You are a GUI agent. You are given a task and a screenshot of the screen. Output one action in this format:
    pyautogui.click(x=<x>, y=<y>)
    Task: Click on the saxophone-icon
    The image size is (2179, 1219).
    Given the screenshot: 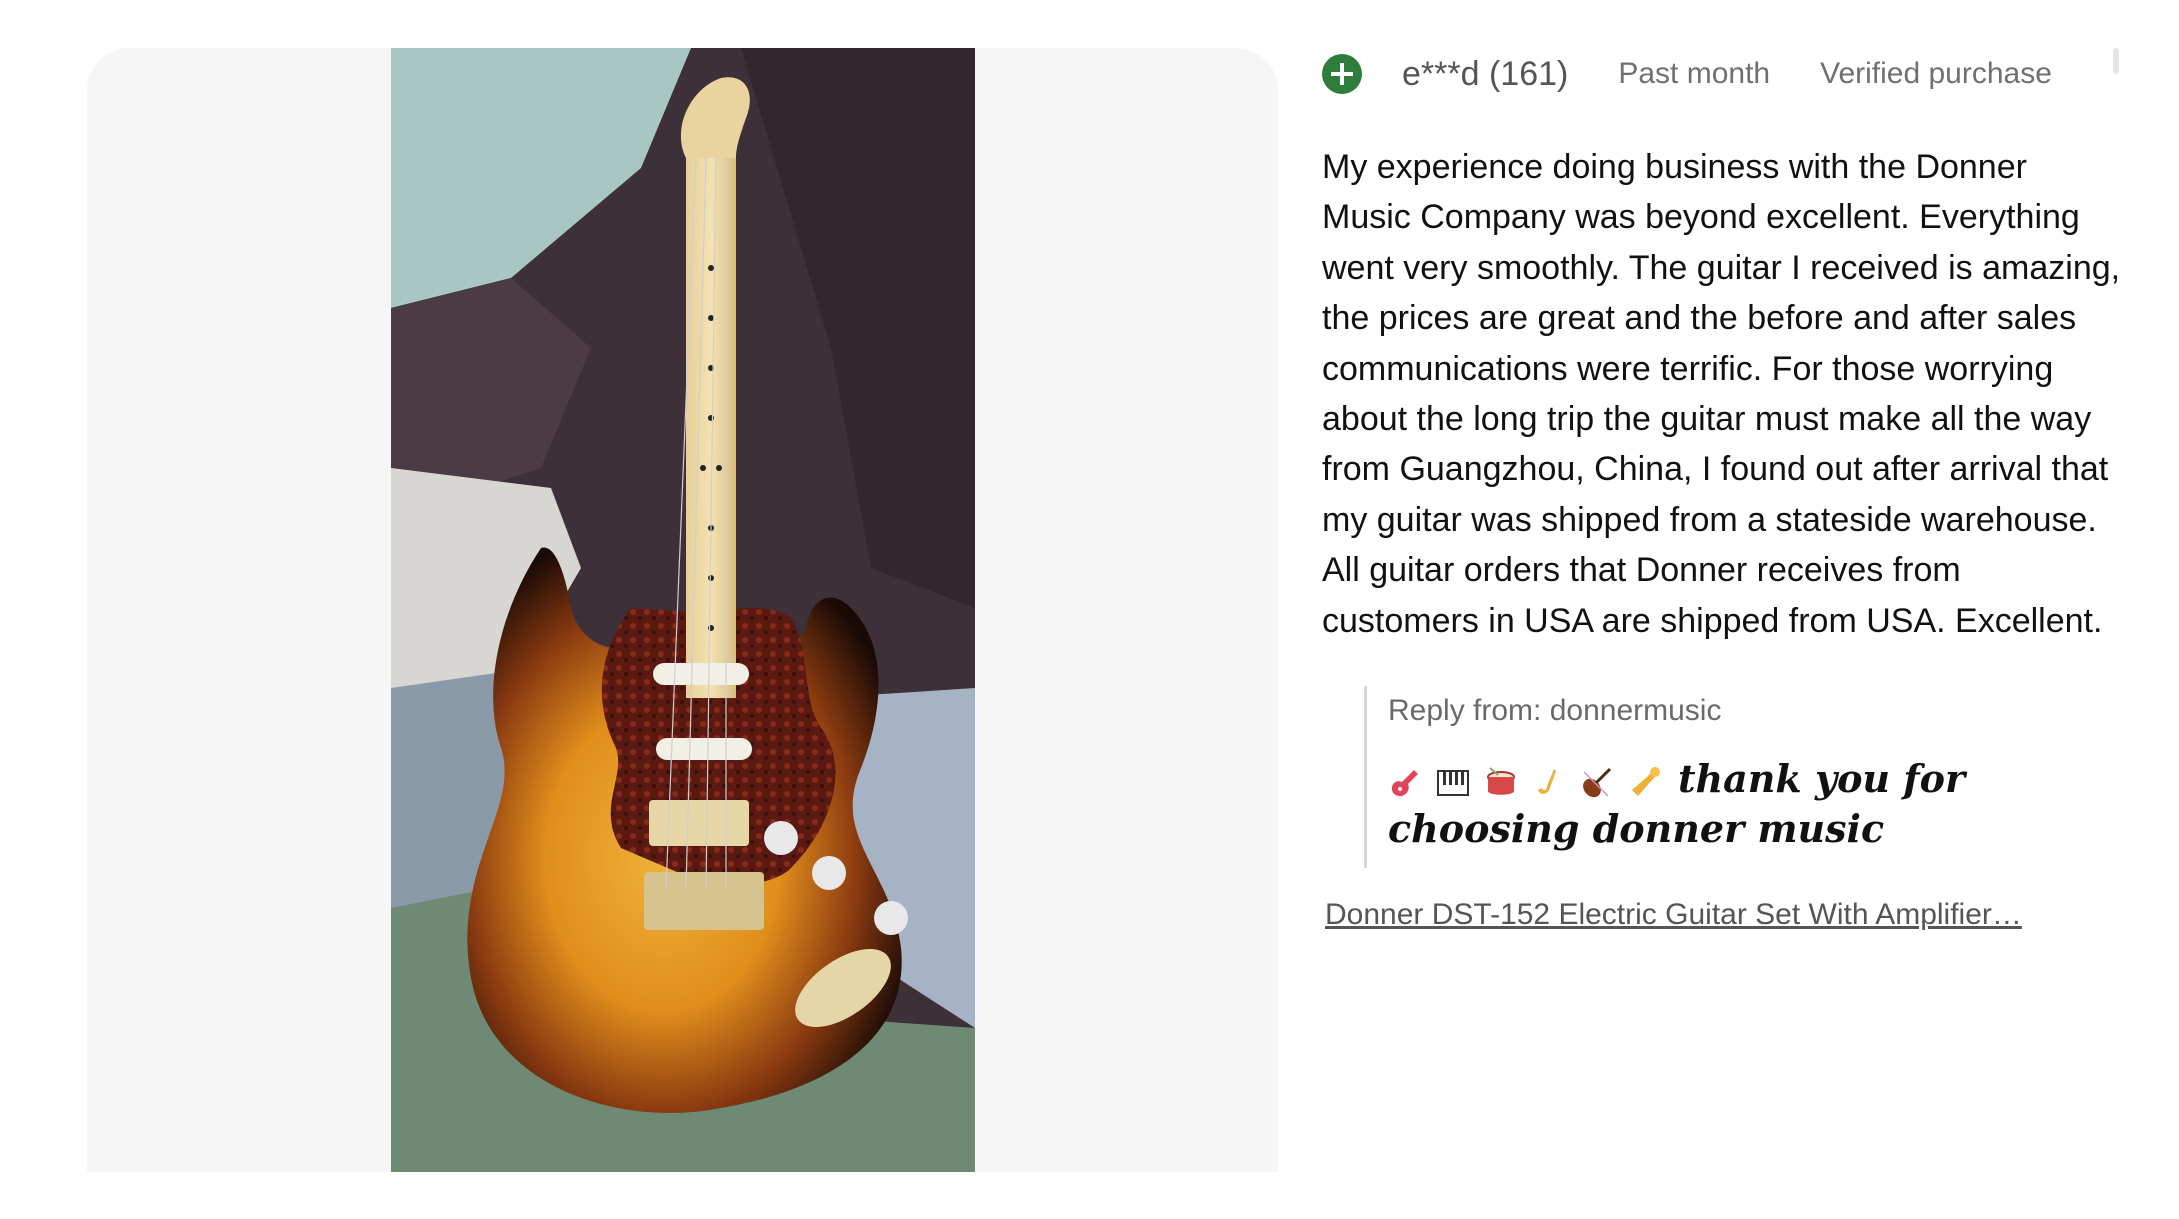 What is the action you would take?
    pyautogui.click(x=1547, y=781)
    